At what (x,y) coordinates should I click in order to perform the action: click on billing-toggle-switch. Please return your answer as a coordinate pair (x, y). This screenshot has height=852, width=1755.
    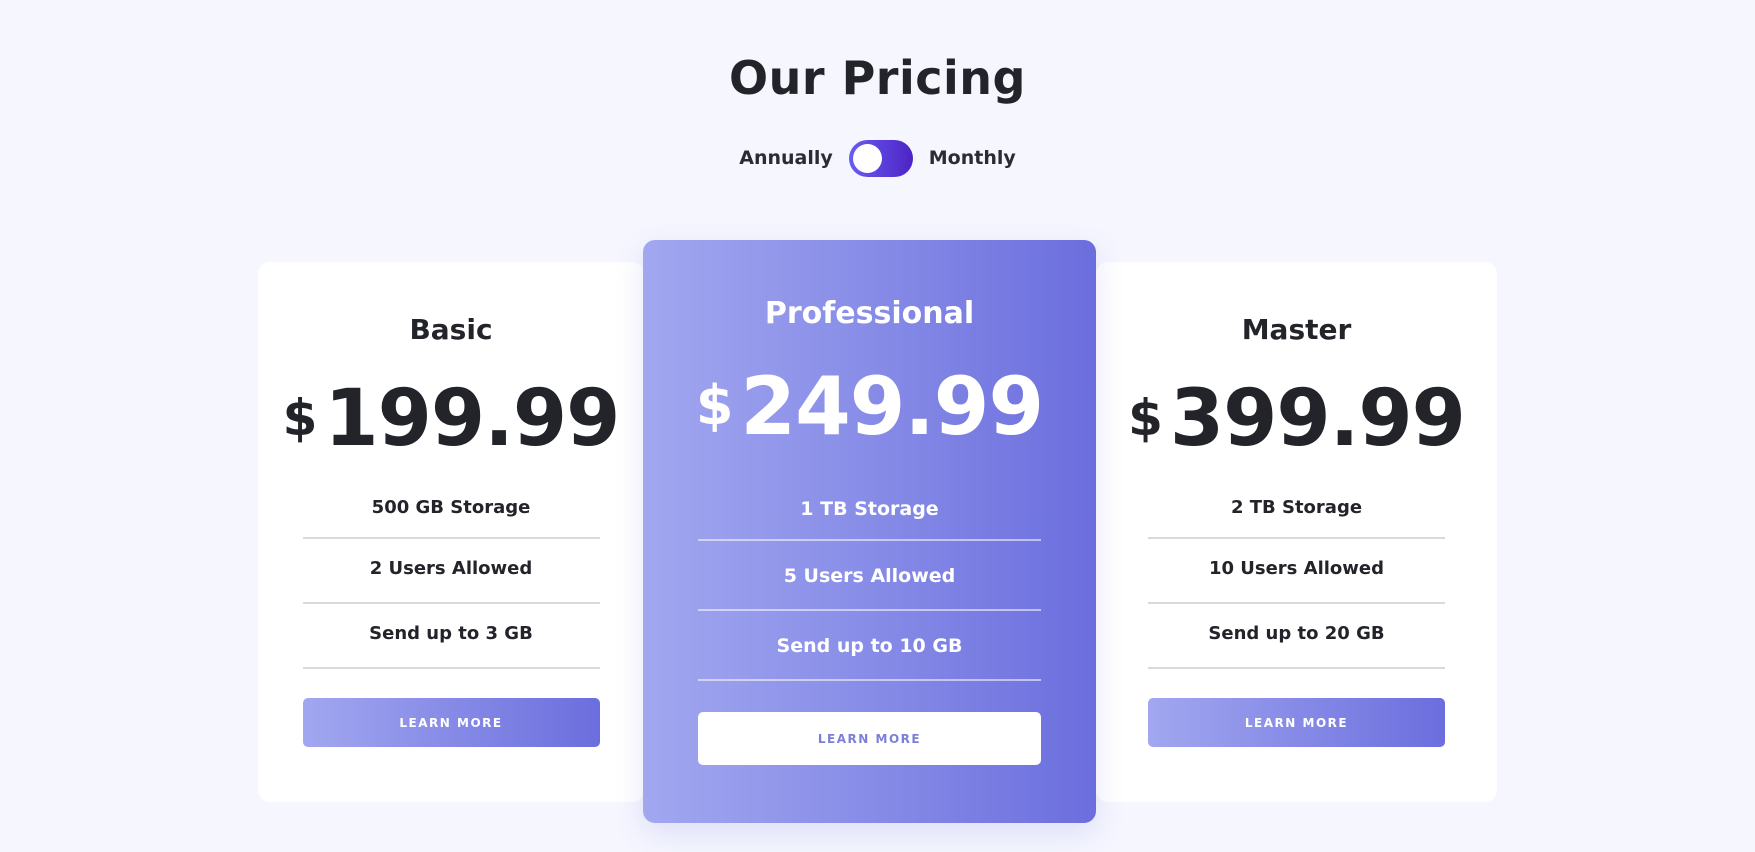
    Looking at the image, I should click on (880, 158).